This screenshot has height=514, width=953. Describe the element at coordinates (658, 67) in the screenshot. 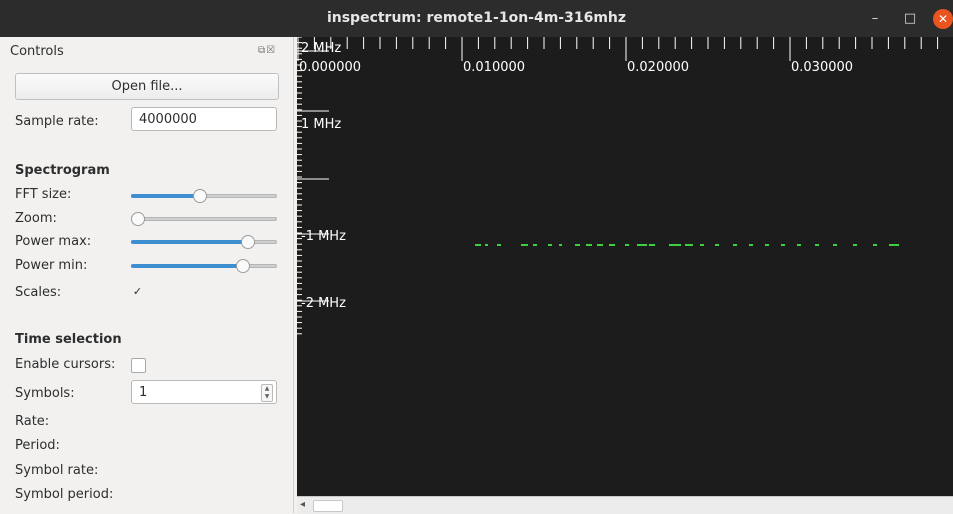

I see `time-tick-label: 0.020000` at that location.